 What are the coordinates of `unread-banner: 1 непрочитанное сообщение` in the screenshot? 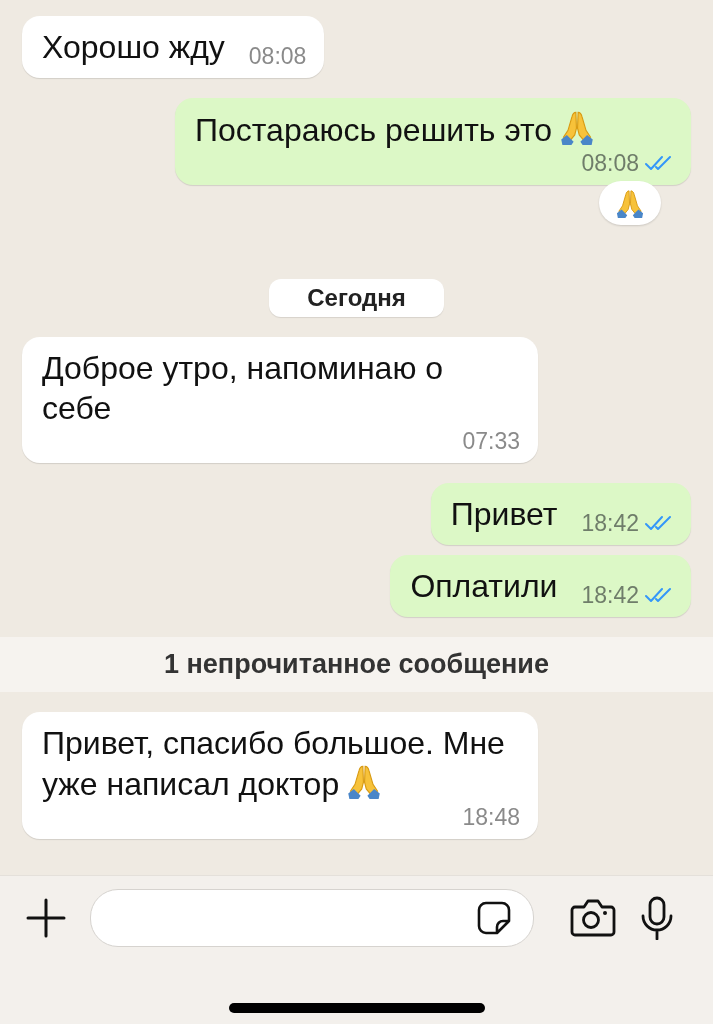 It's located at (356, 664).